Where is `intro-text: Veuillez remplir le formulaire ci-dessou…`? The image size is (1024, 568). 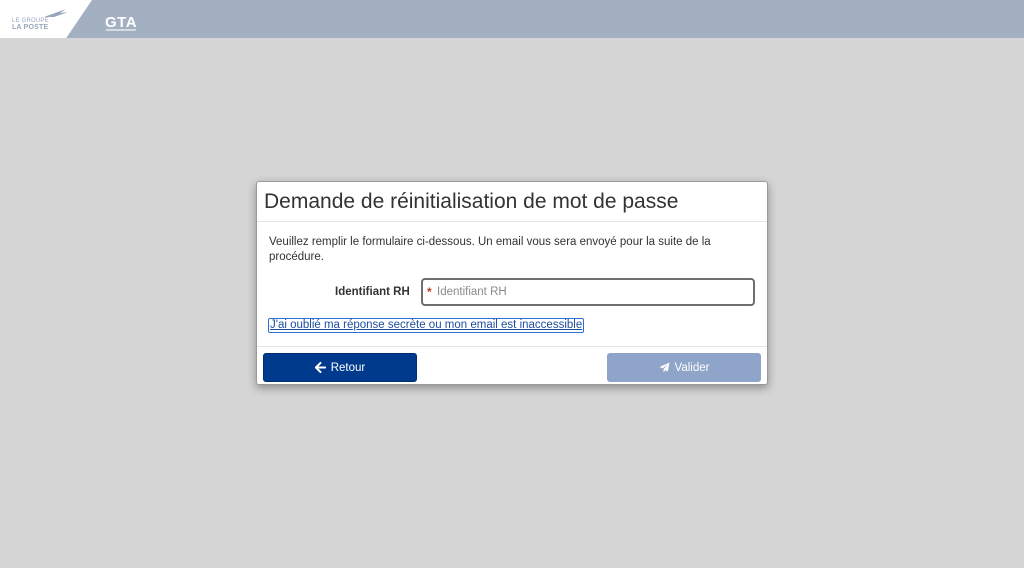
intro-text: Veuillez remplir le formulaire ci-dessou… is located at coordinates (490, 249).